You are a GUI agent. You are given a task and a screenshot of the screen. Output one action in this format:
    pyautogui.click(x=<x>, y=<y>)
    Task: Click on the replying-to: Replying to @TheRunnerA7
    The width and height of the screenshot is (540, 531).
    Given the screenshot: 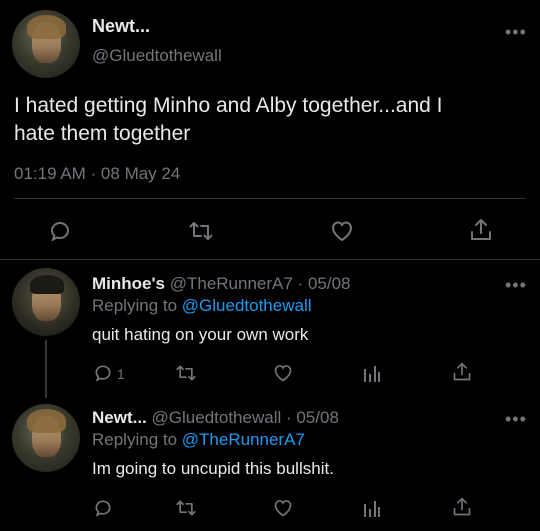 What is the action you would take?
    pyautogui.click(x=198, y=440)
    